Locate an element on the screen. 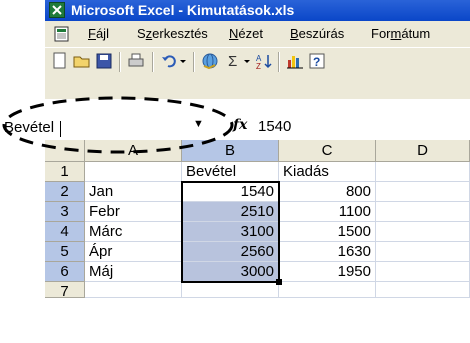 The height and width of the screenshot is (343, 470). hyperlink-icon is located at coordinates (210, 61).